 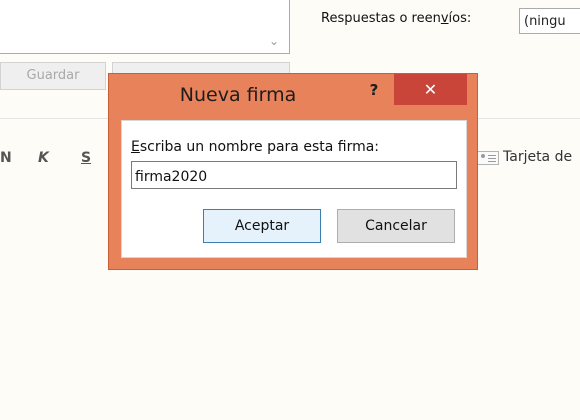 I want to click on close-button: ✕, so click(x=430, y=89).